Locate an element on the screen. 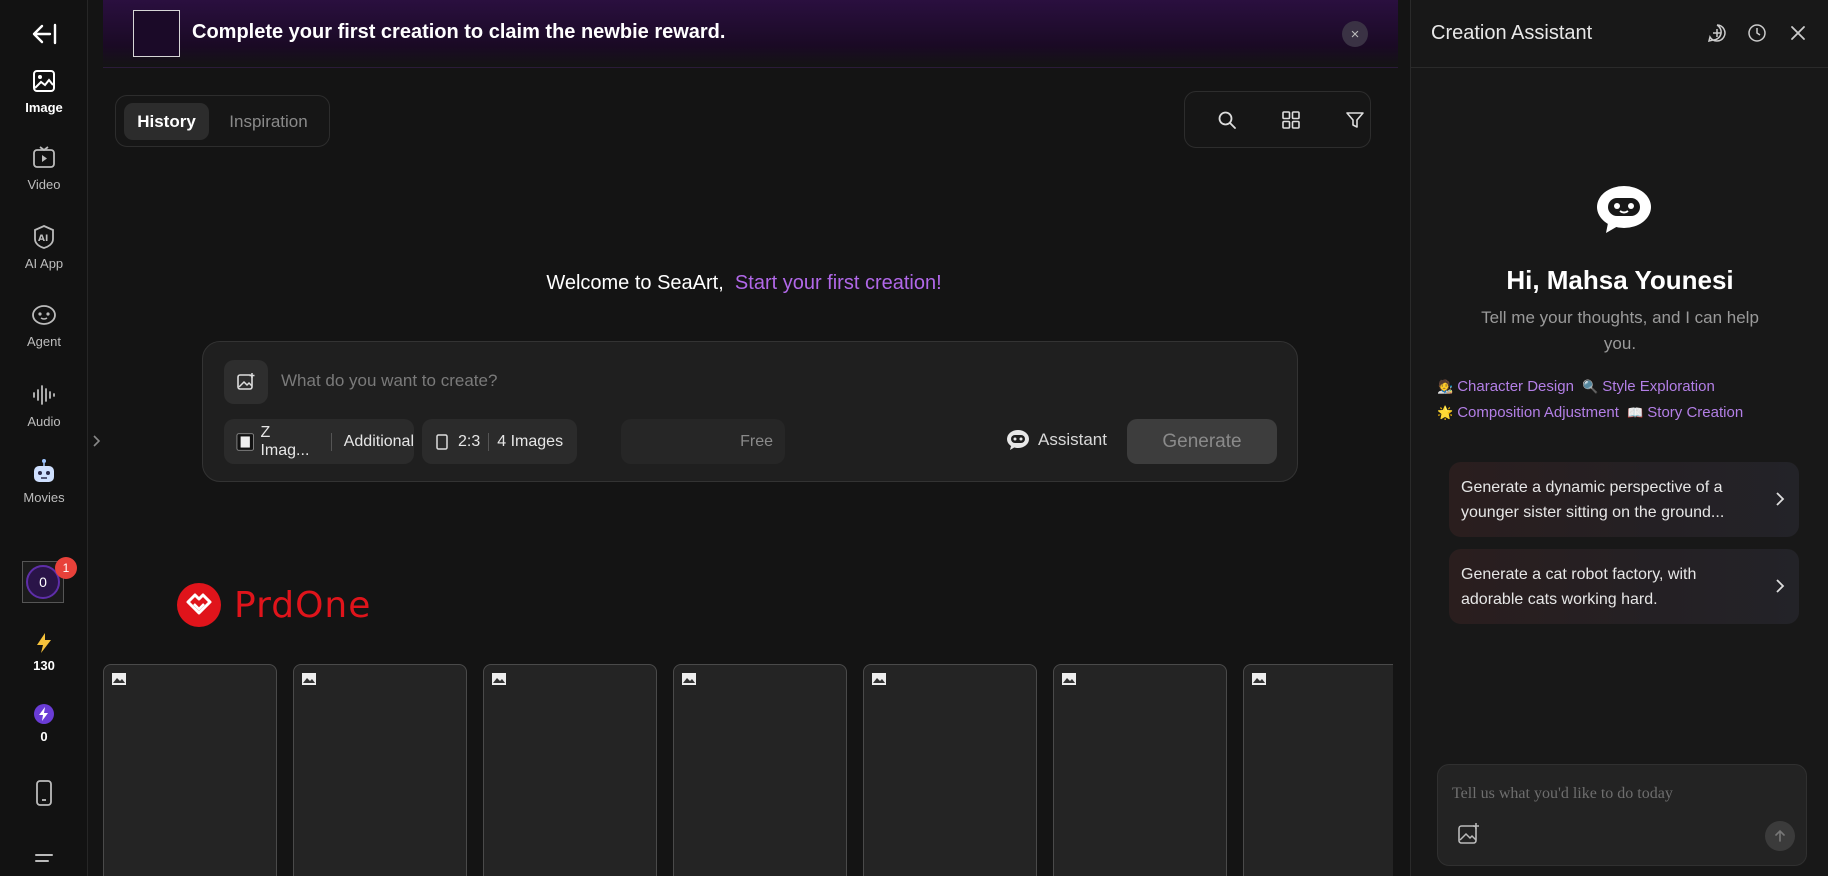 Image resolution: width=1828 pixels, height=876 pixels. ratio-count-selector: 2:3 4 Images is located at coordinates (499, 441).